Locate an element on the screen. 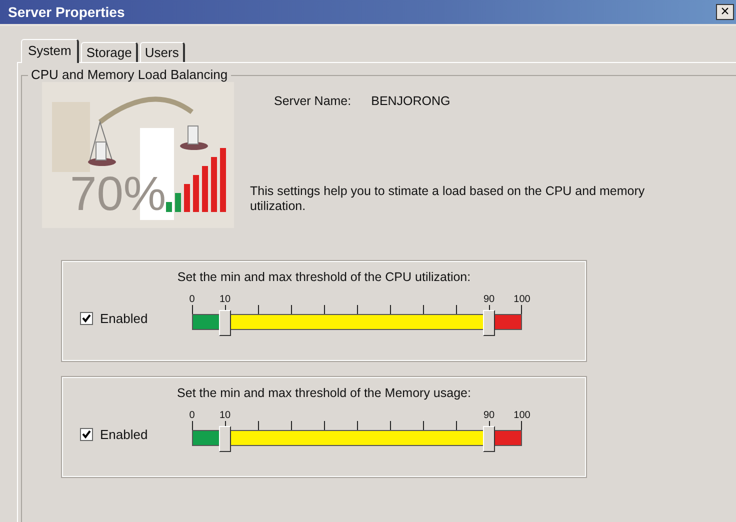 Image resolution: width=736 pixels, height=522 pixels. tab: Storage is located at coordinates (109, 52).